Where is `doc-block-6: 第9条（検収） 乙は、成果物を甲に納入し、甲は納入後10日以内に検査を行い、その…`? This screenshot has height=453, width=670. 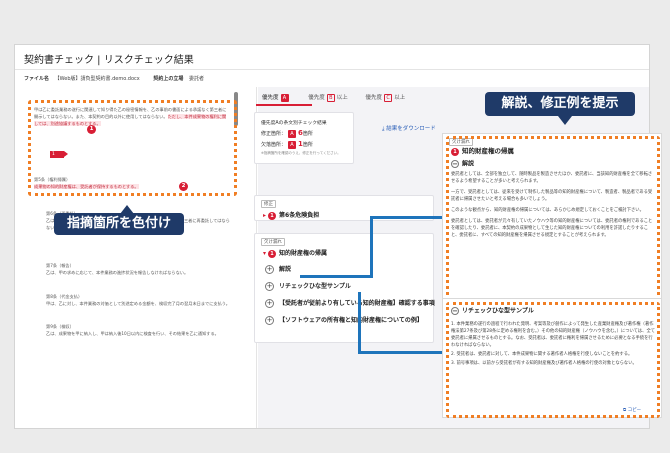 doc-block-6: 第9条（検収） 乙は、成果物を甲に納入し、甲は納入後10日以内に検査を行い、その… is located at coordinates (132, 330).